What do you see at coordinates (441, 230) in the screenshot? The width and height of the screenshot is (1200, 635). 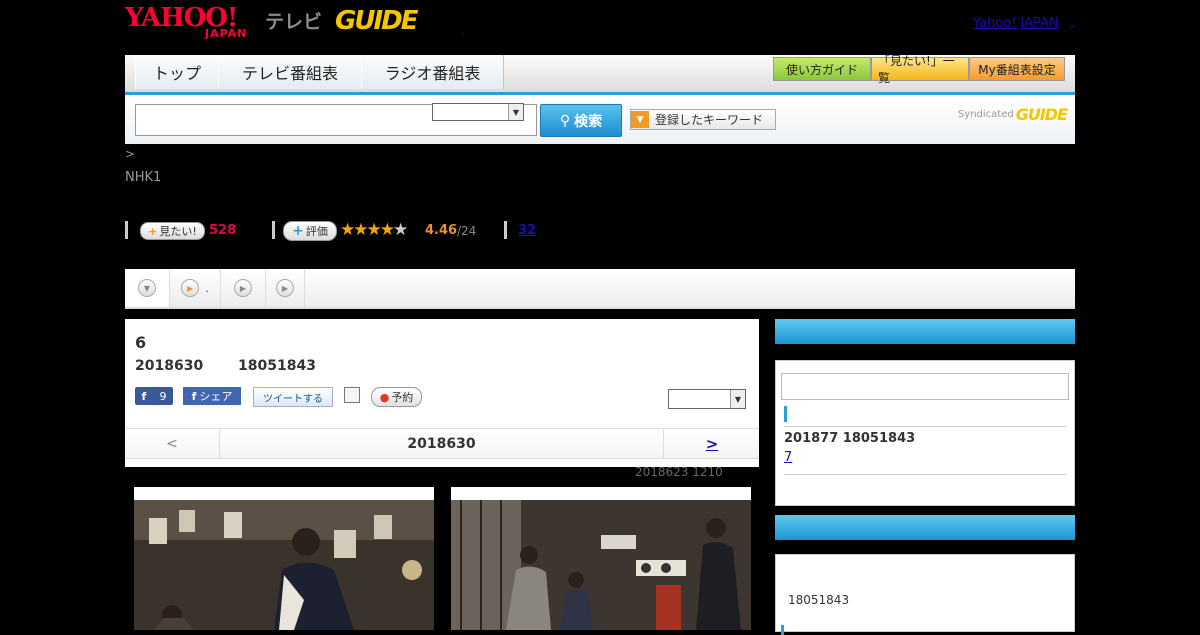 I see `rating-value: 4.46` at bounding box center [441, 230].